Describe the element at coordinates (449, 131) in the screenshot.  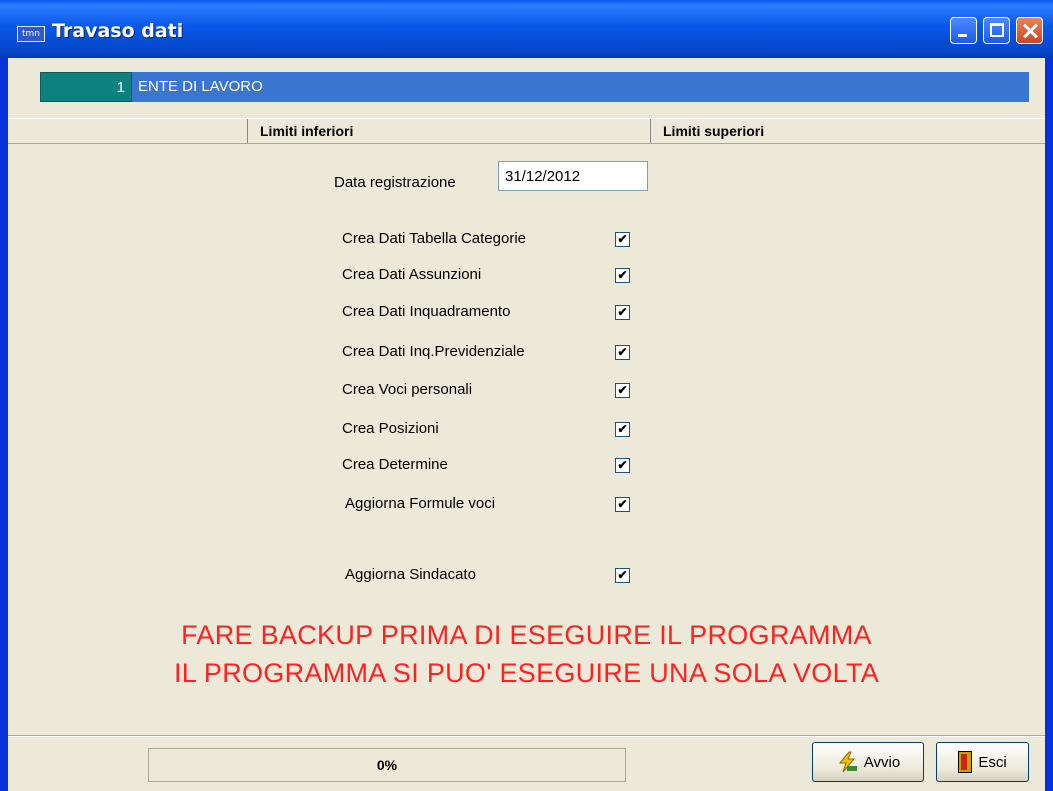
I see `column-header-lower: Limiti inferiori` at that location.